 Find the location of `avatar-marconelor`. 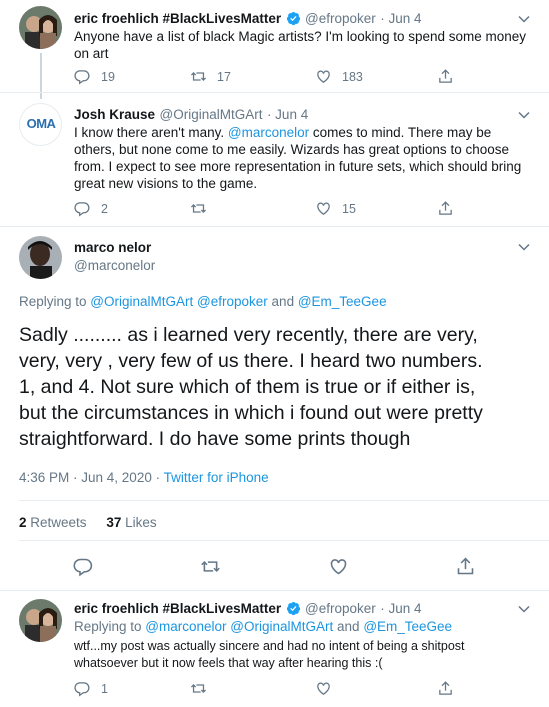

avatar-marconelor is located at coordinates (40, 257).